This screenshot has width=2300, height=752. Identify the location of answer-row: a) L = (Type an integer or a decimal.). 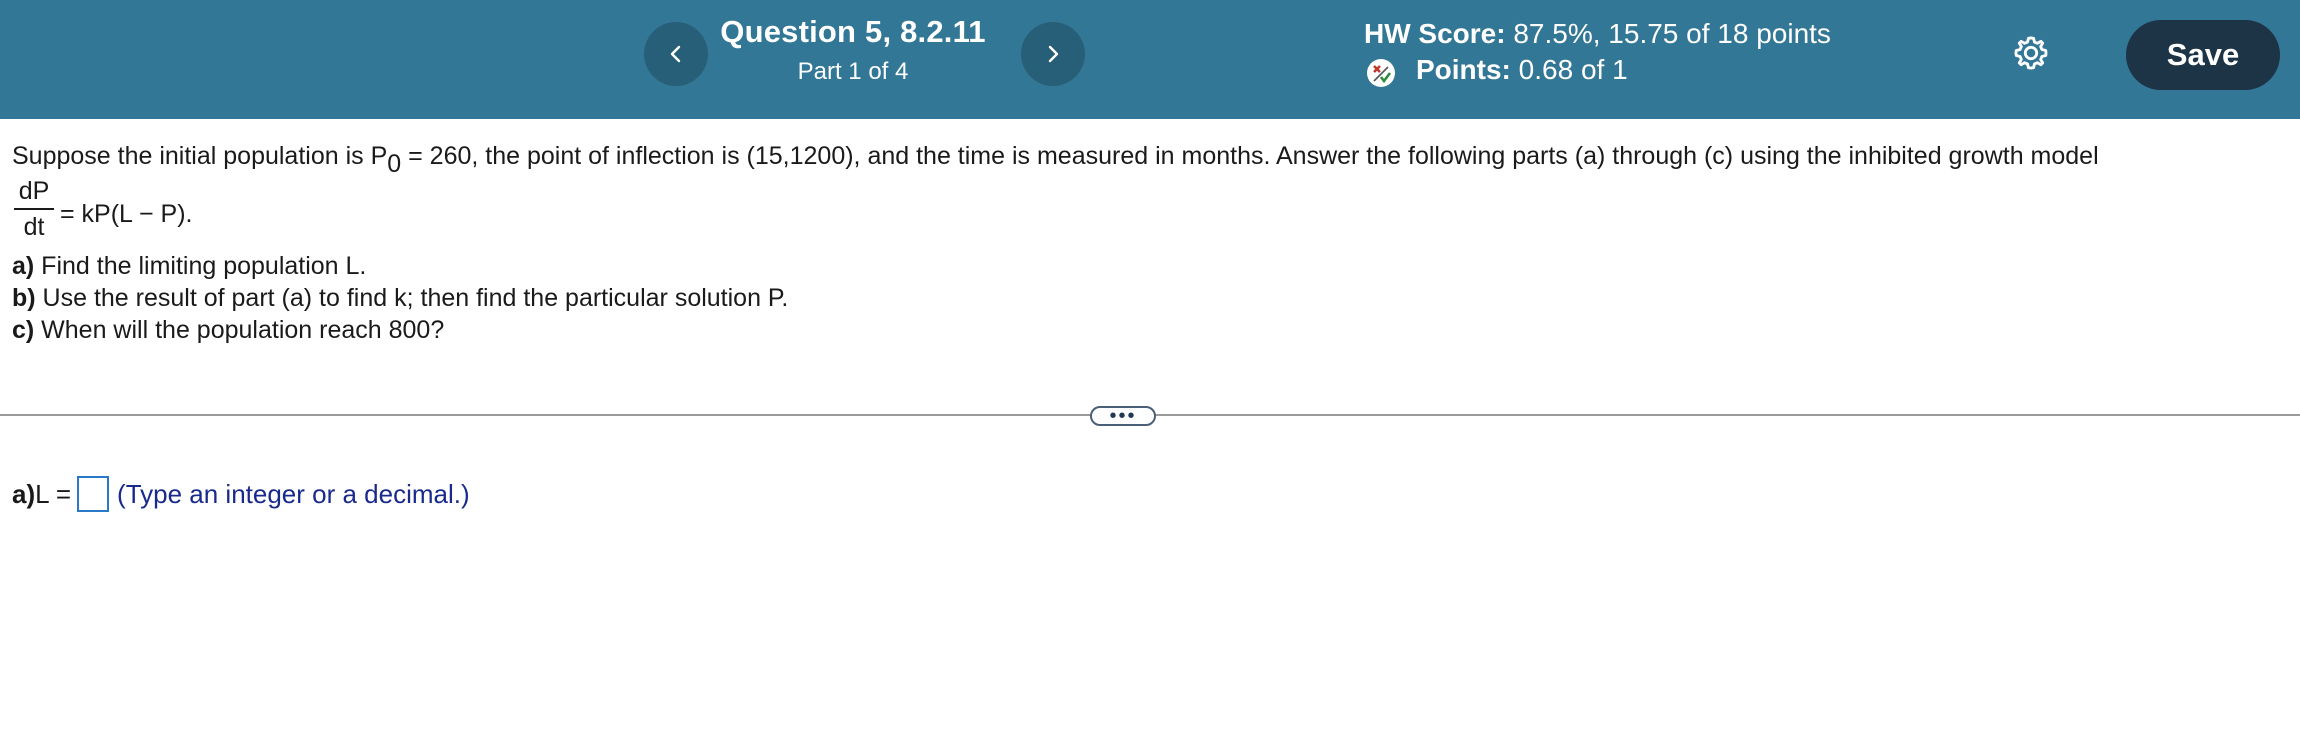
(241, 494).